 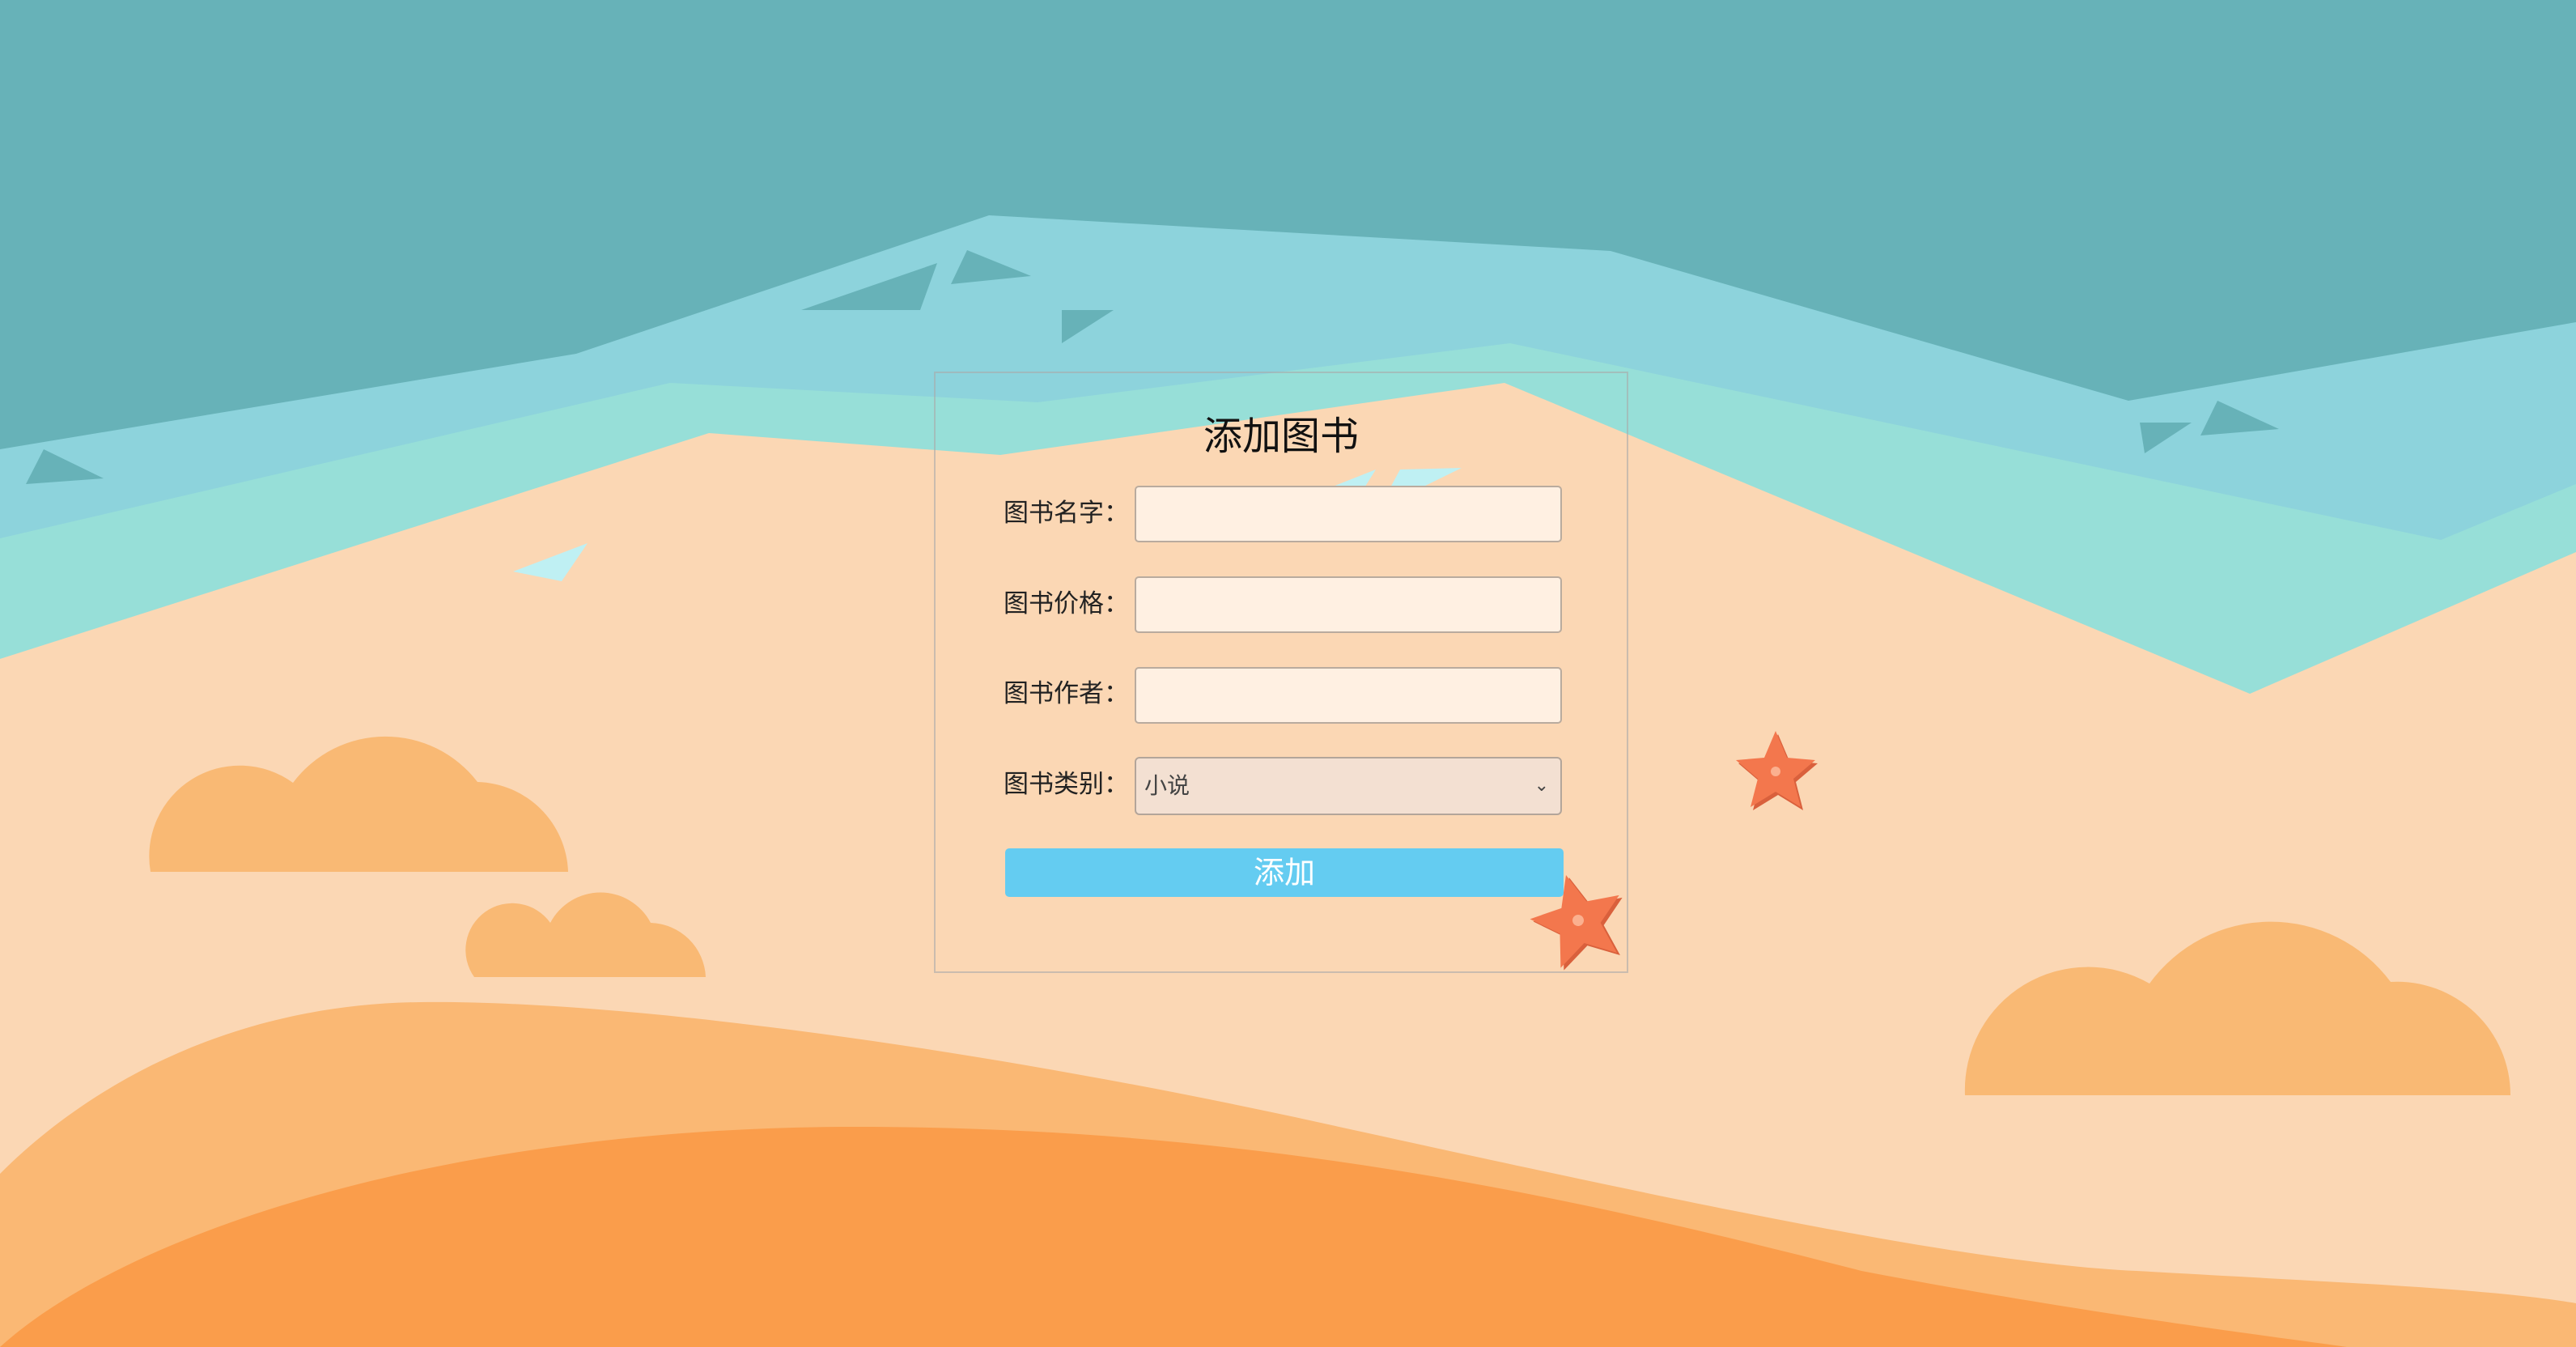 I want to click on add-button: 添加, so click(x=1284, y=872).